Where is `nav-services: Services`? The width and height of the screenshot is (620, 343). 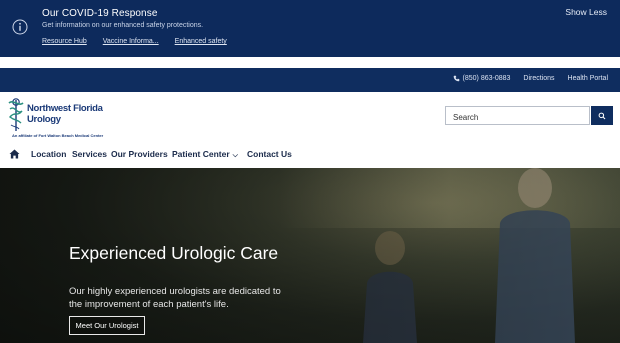
nav-services: Services is located at coordinates (89, 154).